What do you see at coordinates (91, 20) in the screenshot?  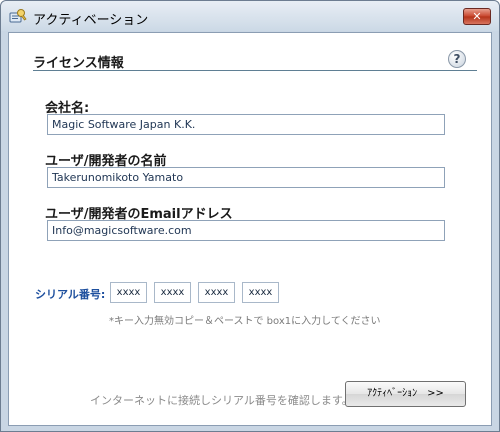 I see `window-title: アクティベーション` at bounding box center [91, 20].